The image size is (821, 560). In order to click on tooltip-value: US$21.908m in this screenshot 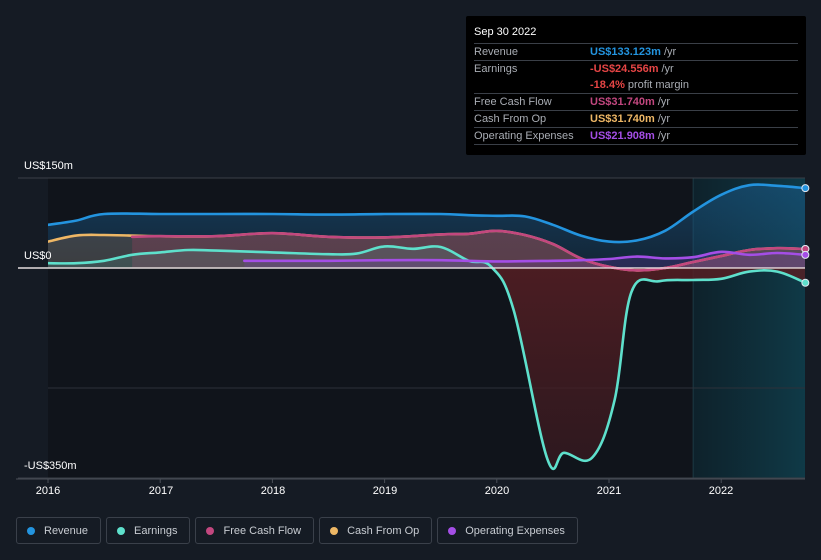, I will do `click(622, 136)`.